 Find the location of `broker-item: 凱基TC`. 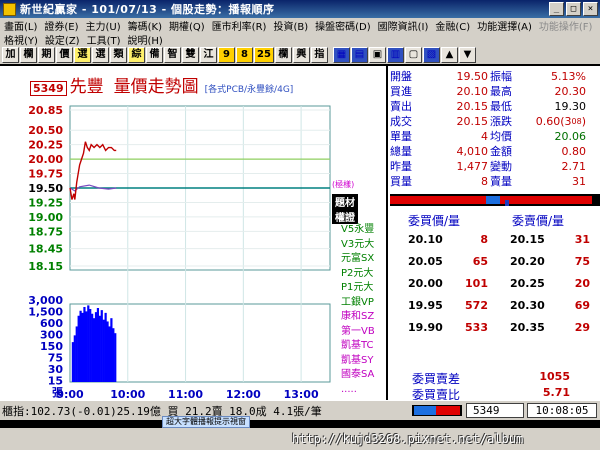

broker-item: 凱基TC is located at coordinates (357, 346).